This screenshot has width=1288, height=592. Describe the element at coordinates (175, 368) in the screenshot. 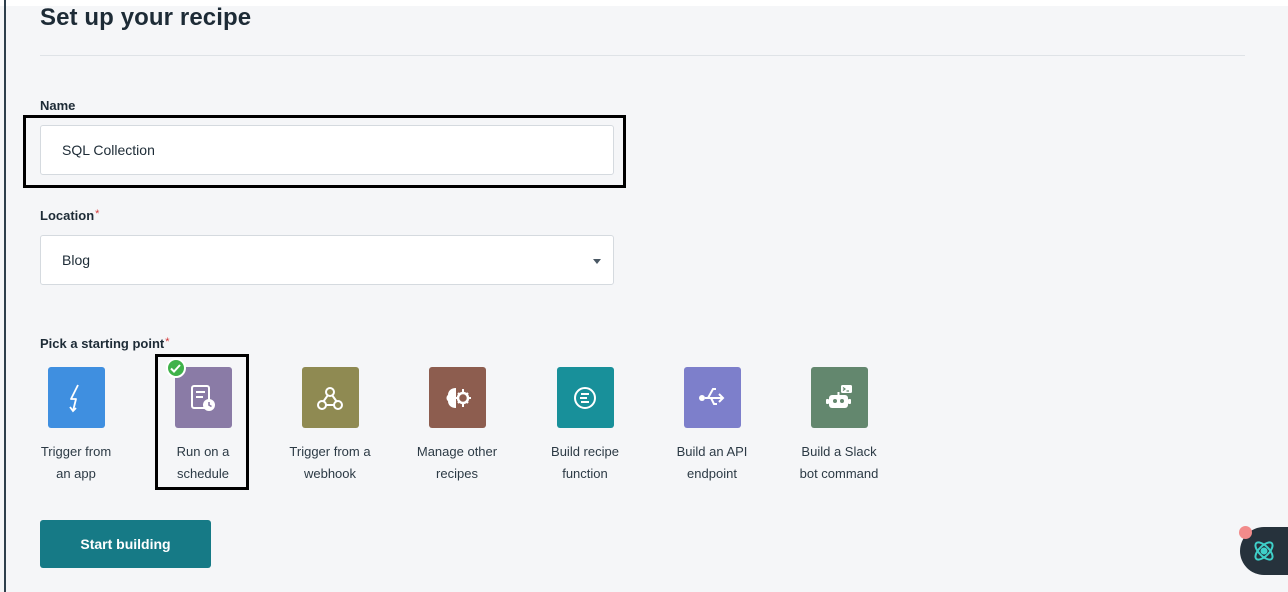

I see `check-icon` at that location.